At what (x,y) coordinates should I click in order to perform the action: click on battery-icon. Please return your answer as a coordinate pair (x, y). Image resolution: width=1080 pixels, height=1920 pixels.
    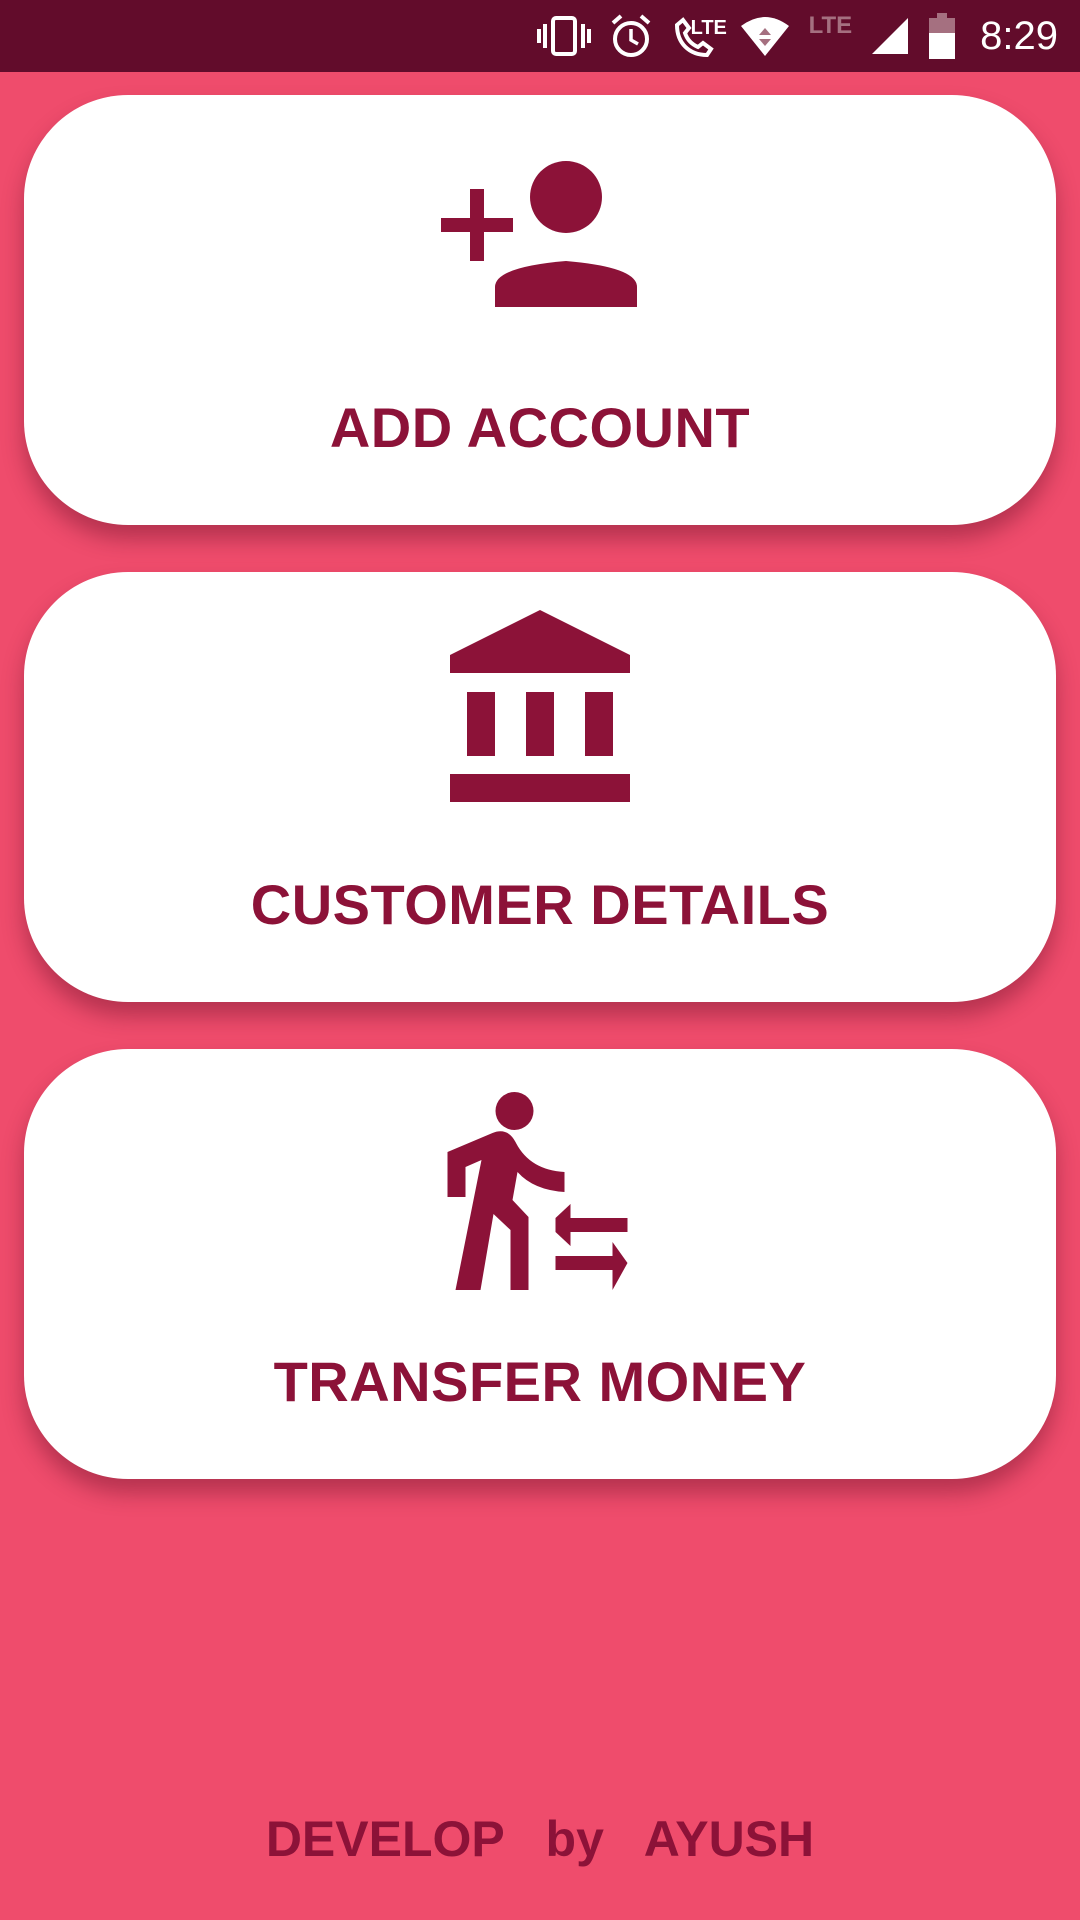
    Looking at the image, I should click on (942, 36).